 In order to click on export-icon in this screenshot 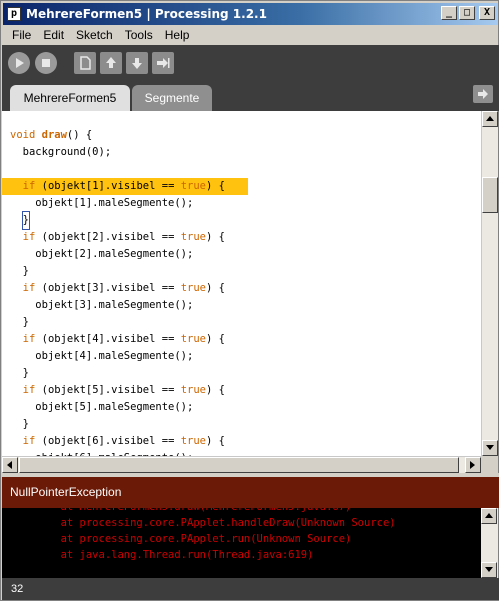, I will do `click(163, 63)`.